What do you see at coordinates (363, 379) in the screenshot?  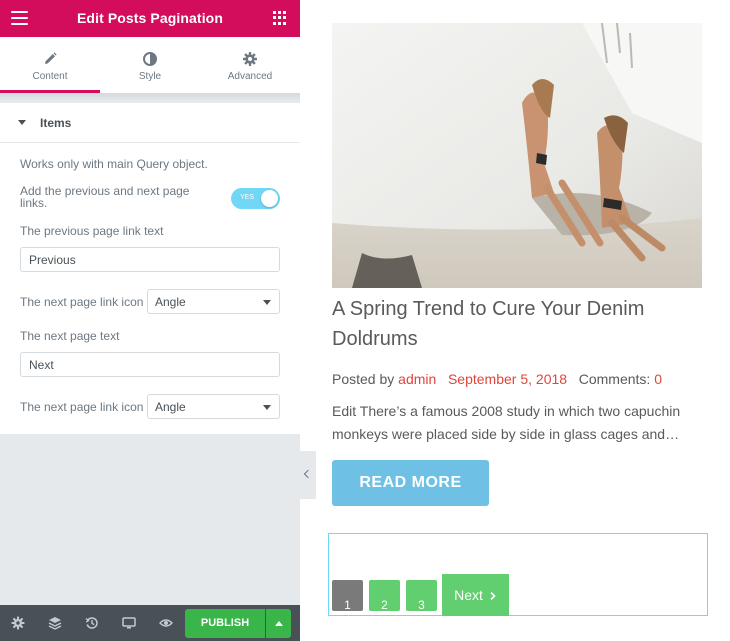 I see `meta-prefix: Posted by` at bounding box center [363, 379].